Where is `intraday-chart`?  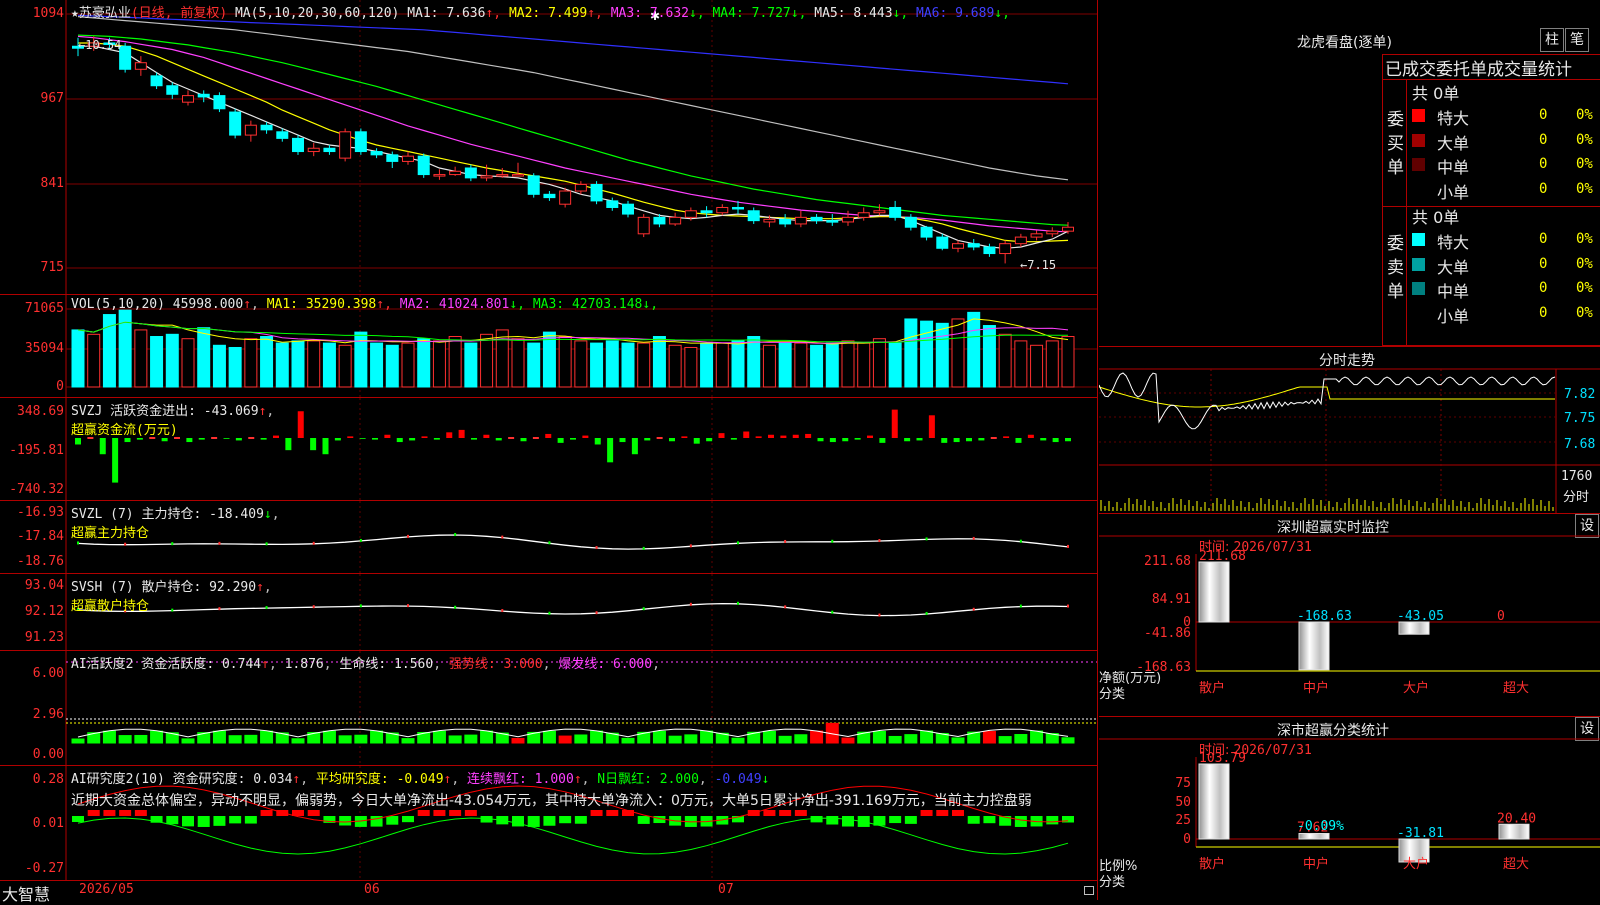
intraday-chart is located at coordinates (1349, 430).